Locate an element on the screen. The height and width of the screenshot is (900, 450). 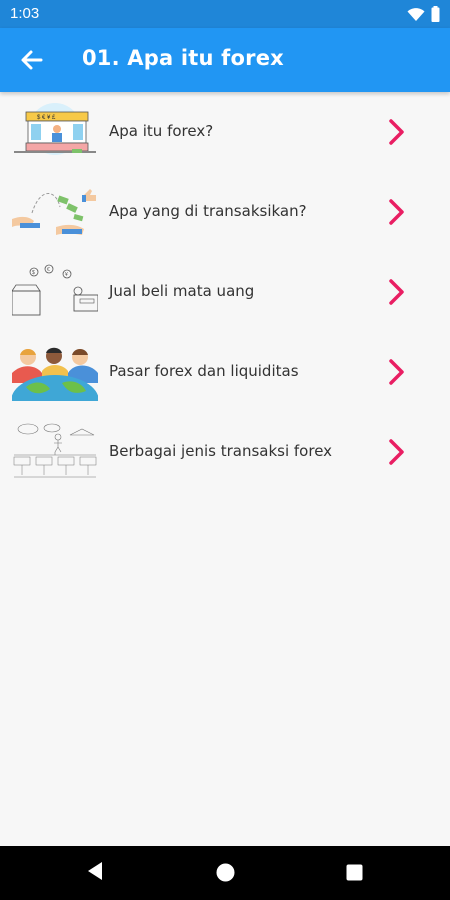
coins-and-wallets-sketch: $ € ¥ is located at coordinates (55, 292).